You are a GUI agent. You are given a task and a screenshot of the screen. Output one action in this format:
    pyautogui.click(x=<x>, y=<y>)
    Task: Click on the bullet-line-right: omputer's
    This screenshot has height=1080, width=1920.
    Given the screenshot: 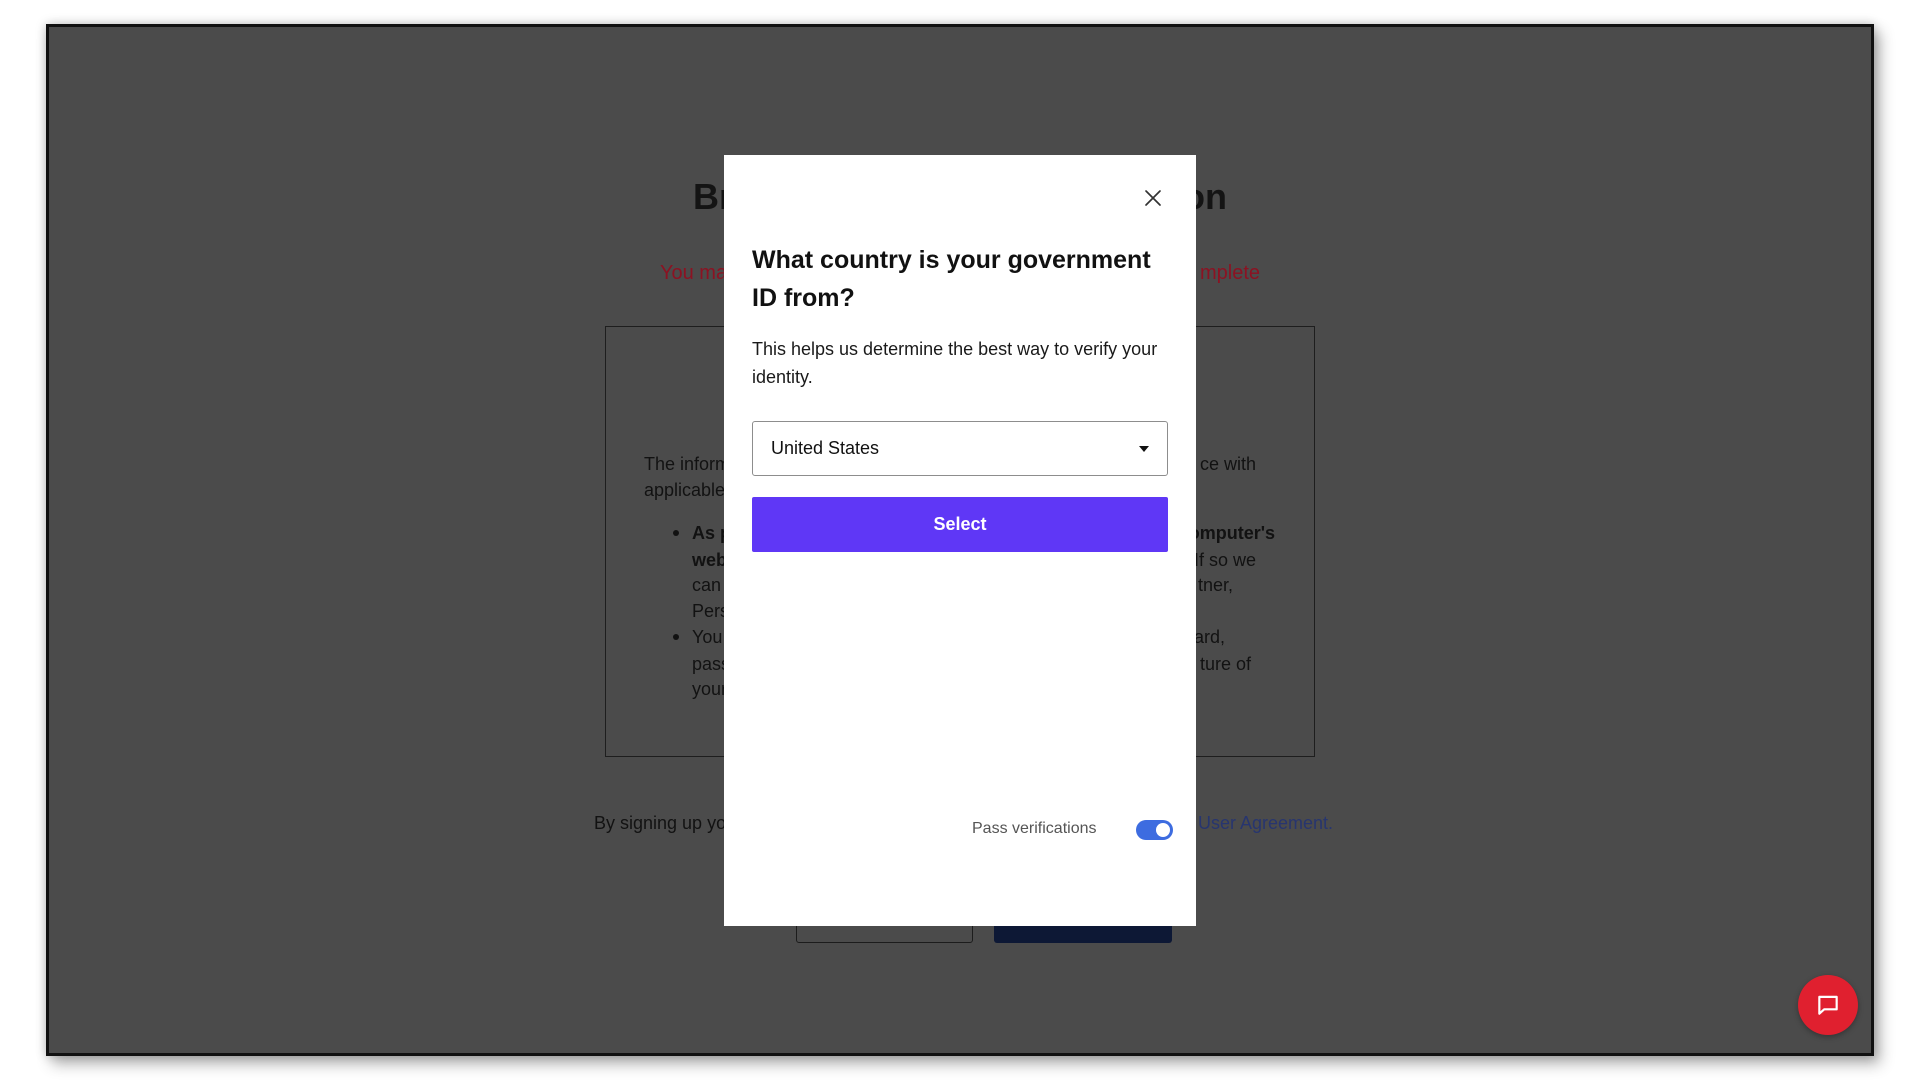 What is the action you would take?
    pyautogui.click(x=1231, y=533)
    